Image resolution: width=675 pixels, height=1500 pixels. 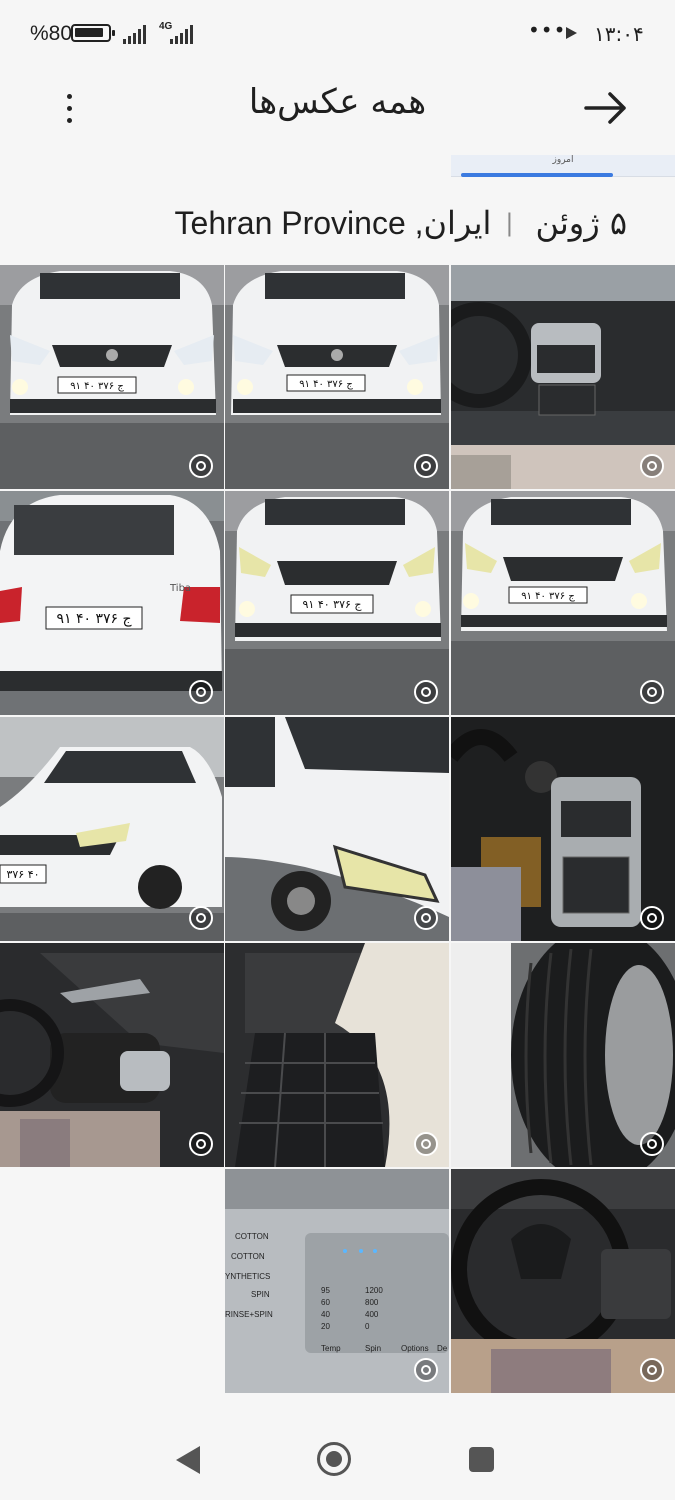 I want to click on scroll-preview-strip: امروز, so click(x=563, y=166).